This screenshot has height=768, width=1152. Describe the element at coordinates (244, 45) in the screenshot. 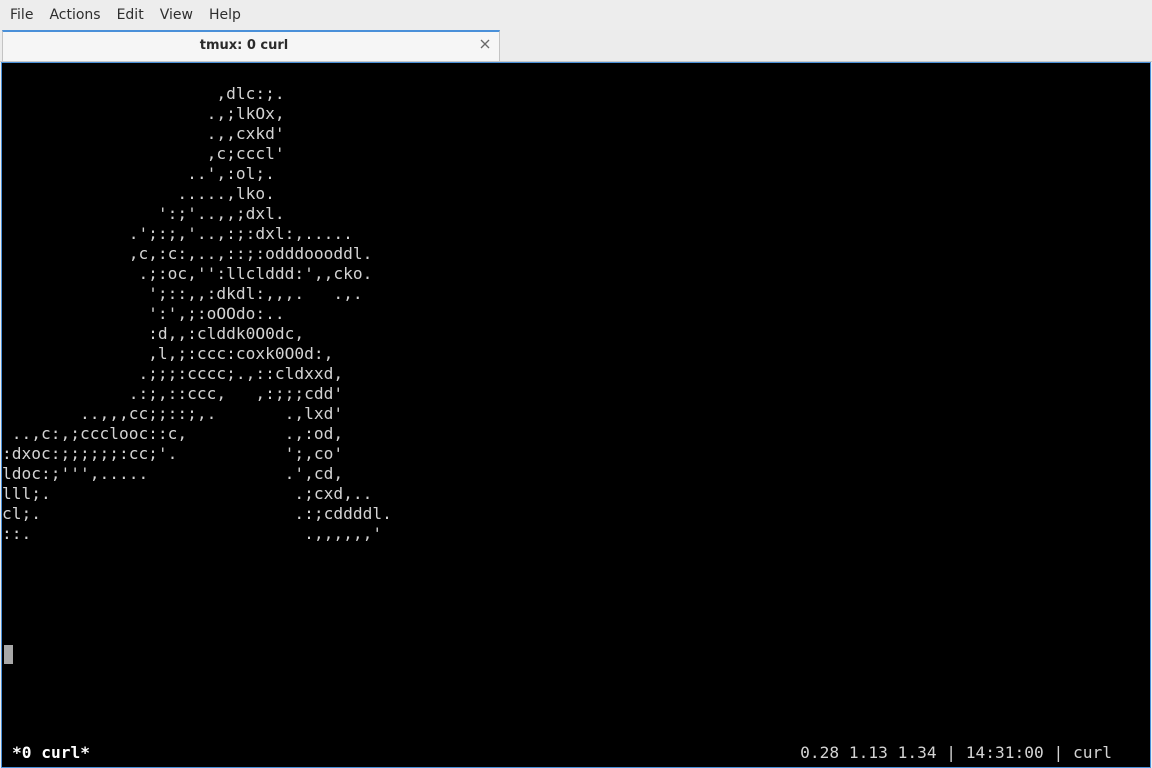

I see `tab-title: tmux: 0 curl` at that location.